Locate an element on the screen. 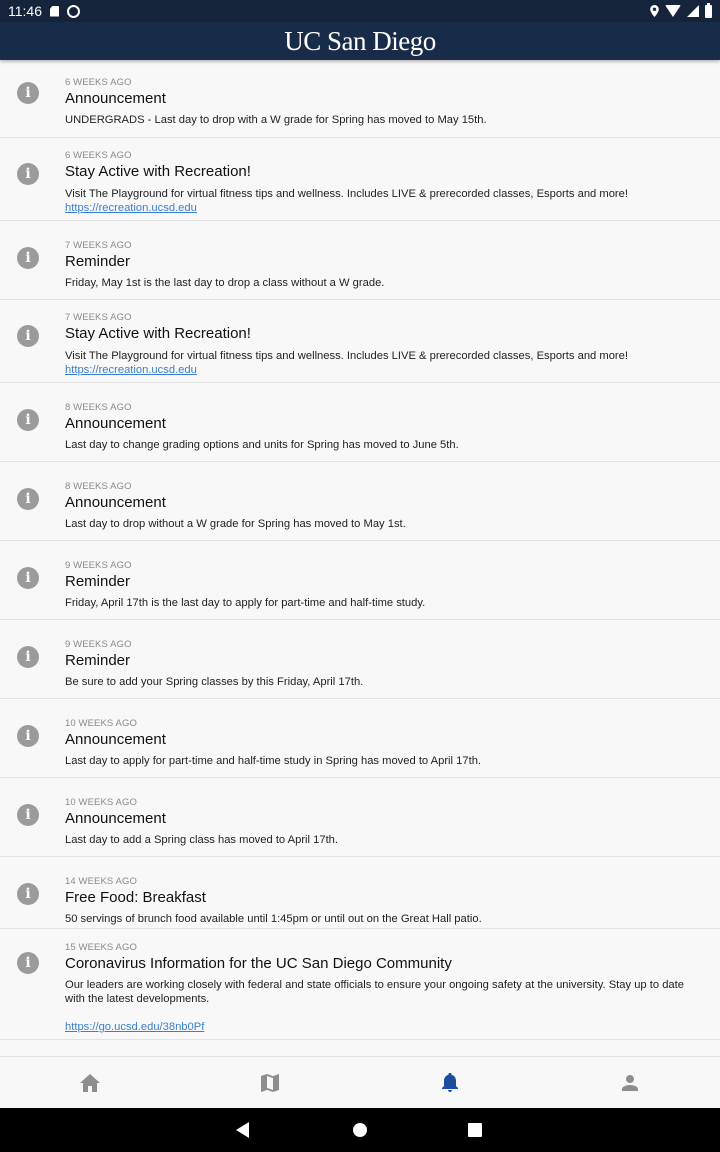 This screenshot has height=1152, width=720. person-icon is located at coordinates (630, 1082).